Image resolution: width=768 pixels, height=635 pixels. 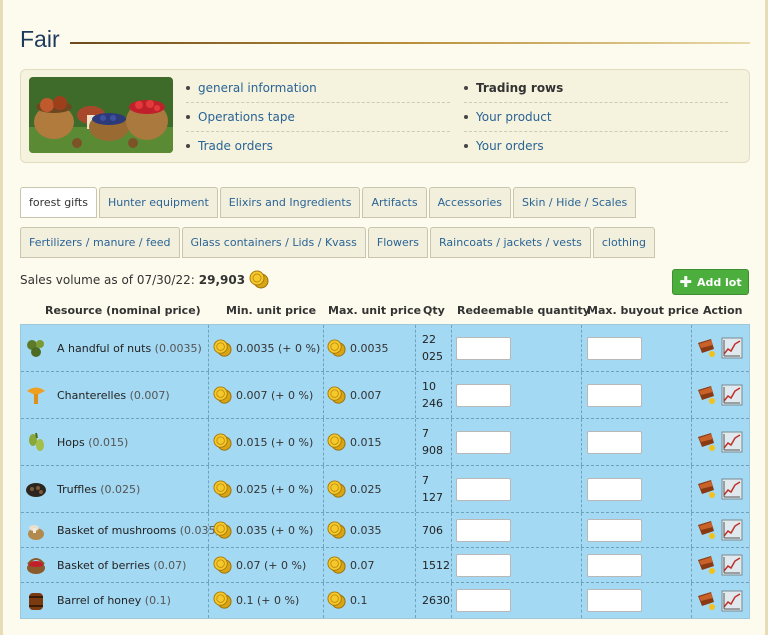 I want to click on quantity: 2630, so click(x=436, y=600).